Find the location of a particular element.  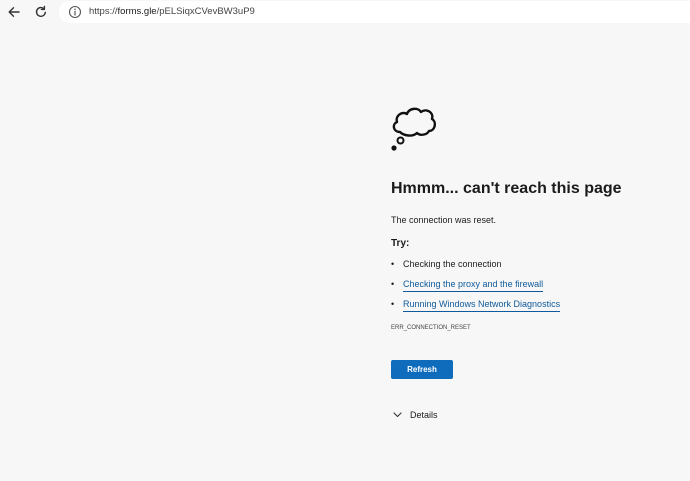

error-title: Hmmm... can't reach this page is located at coordinates (506, 188).